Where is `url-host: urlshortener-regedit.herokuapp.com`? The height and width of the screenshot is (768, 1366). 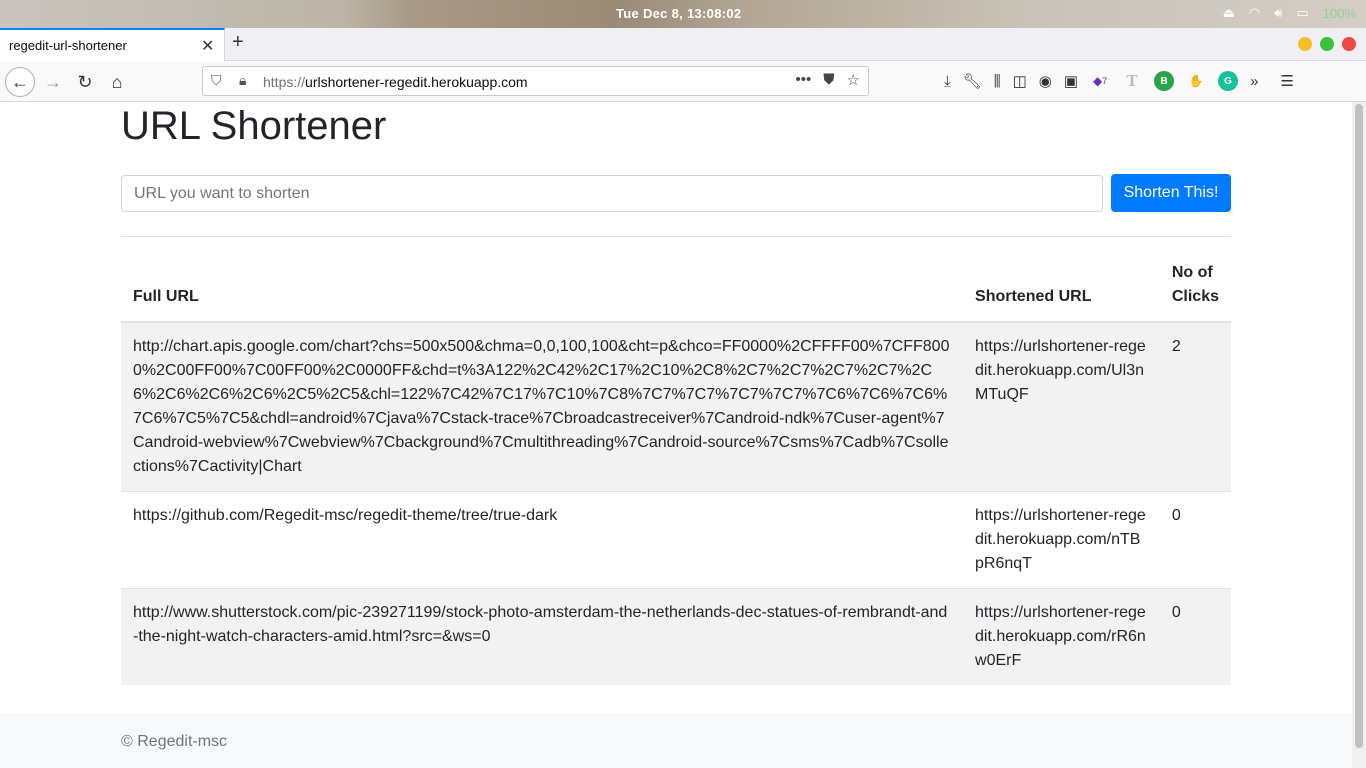
url-host: urlshortener-regedit.herokuapp.com is located at coordinates (416, 82).